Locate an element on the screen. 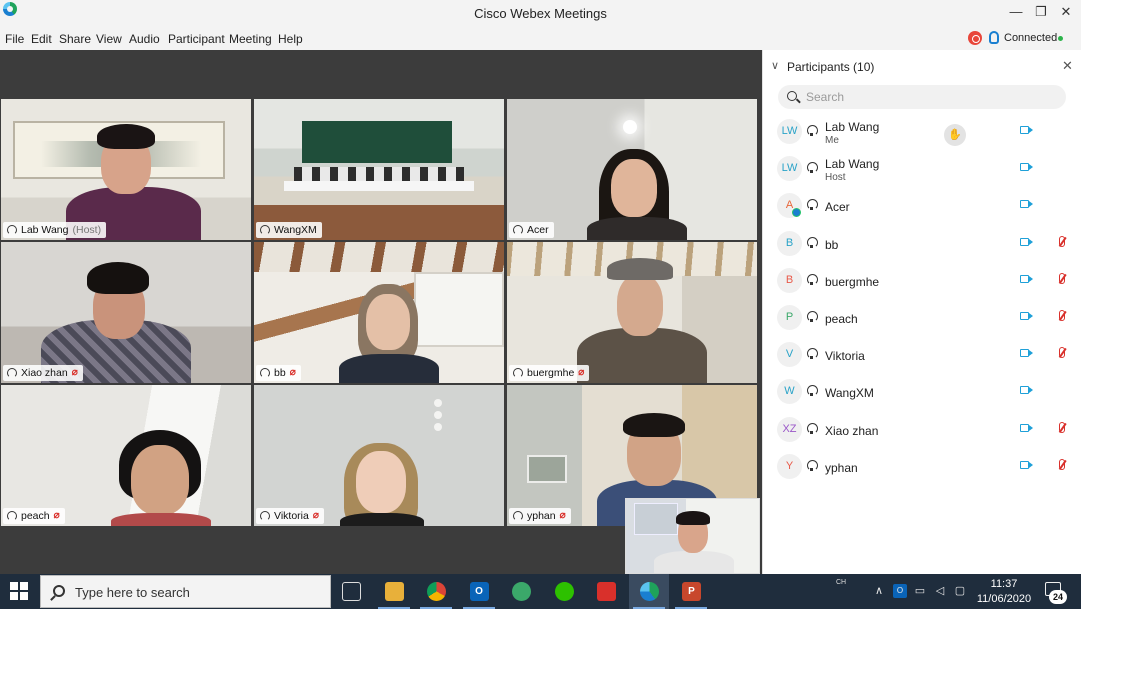  tile-name-tag: Acer is located at coordinates (531, 230).